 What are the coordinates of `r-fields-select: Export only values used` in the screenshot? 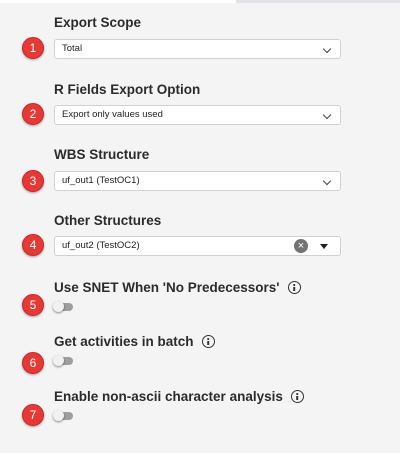 It's located at (197, 115).